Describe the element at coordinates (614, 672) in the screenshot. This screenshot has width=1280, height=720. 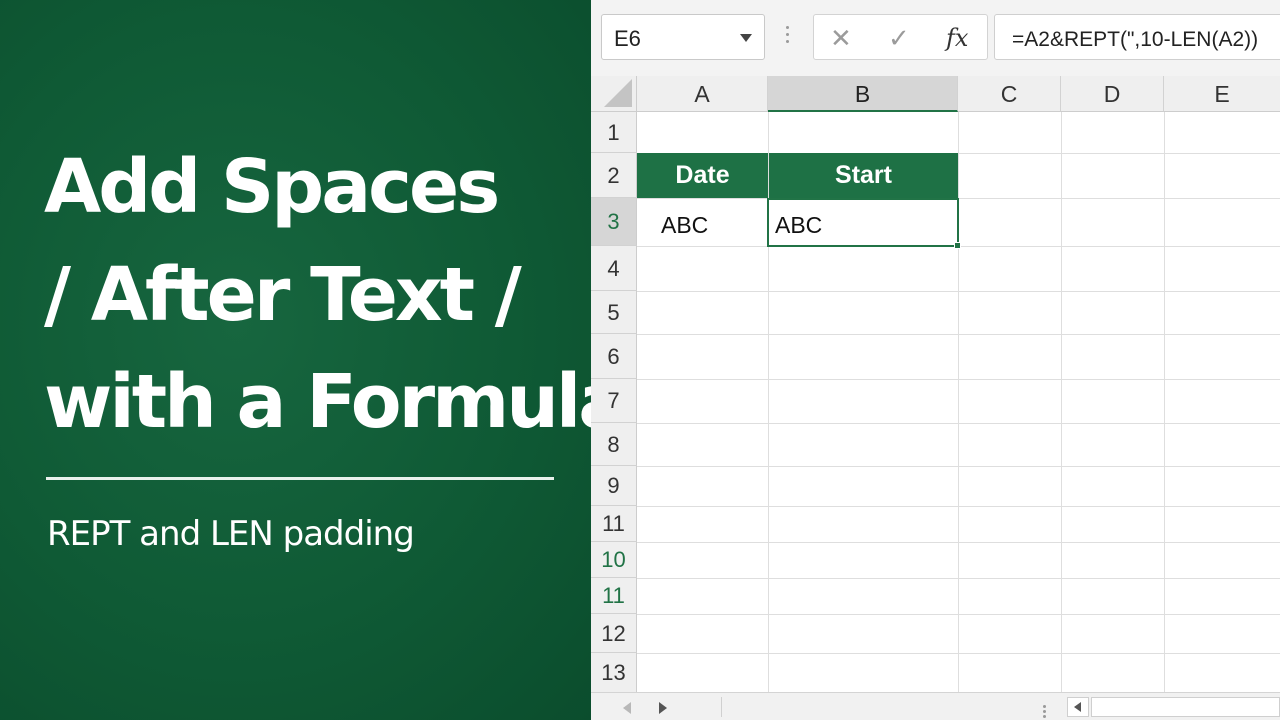
I see `row-header-13: 13` at that location.